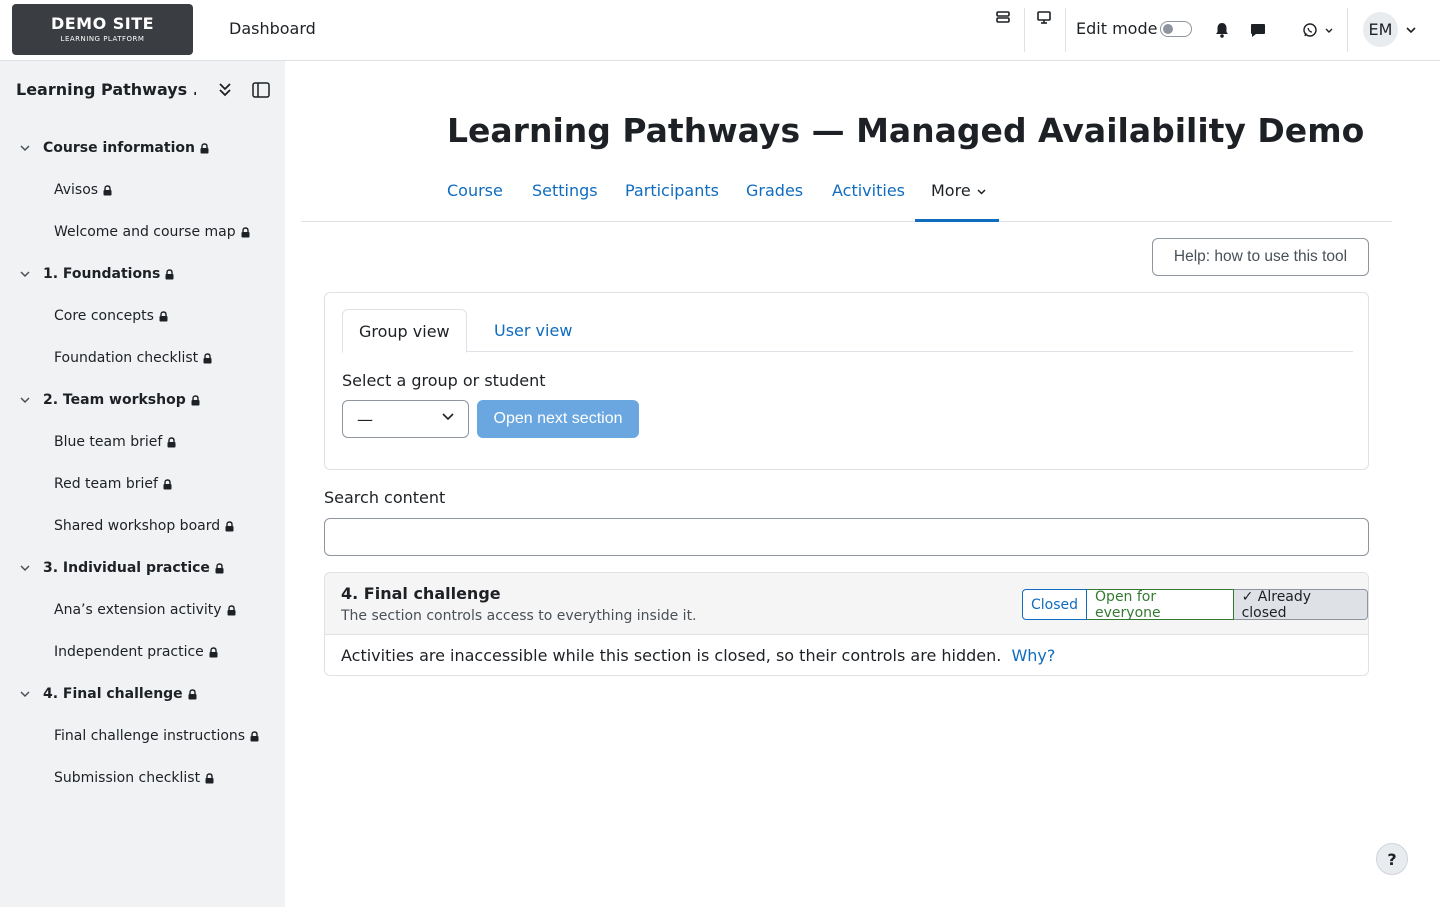  I want to click on index-activity-item: Ana’s extension activity, so click(145, 610).